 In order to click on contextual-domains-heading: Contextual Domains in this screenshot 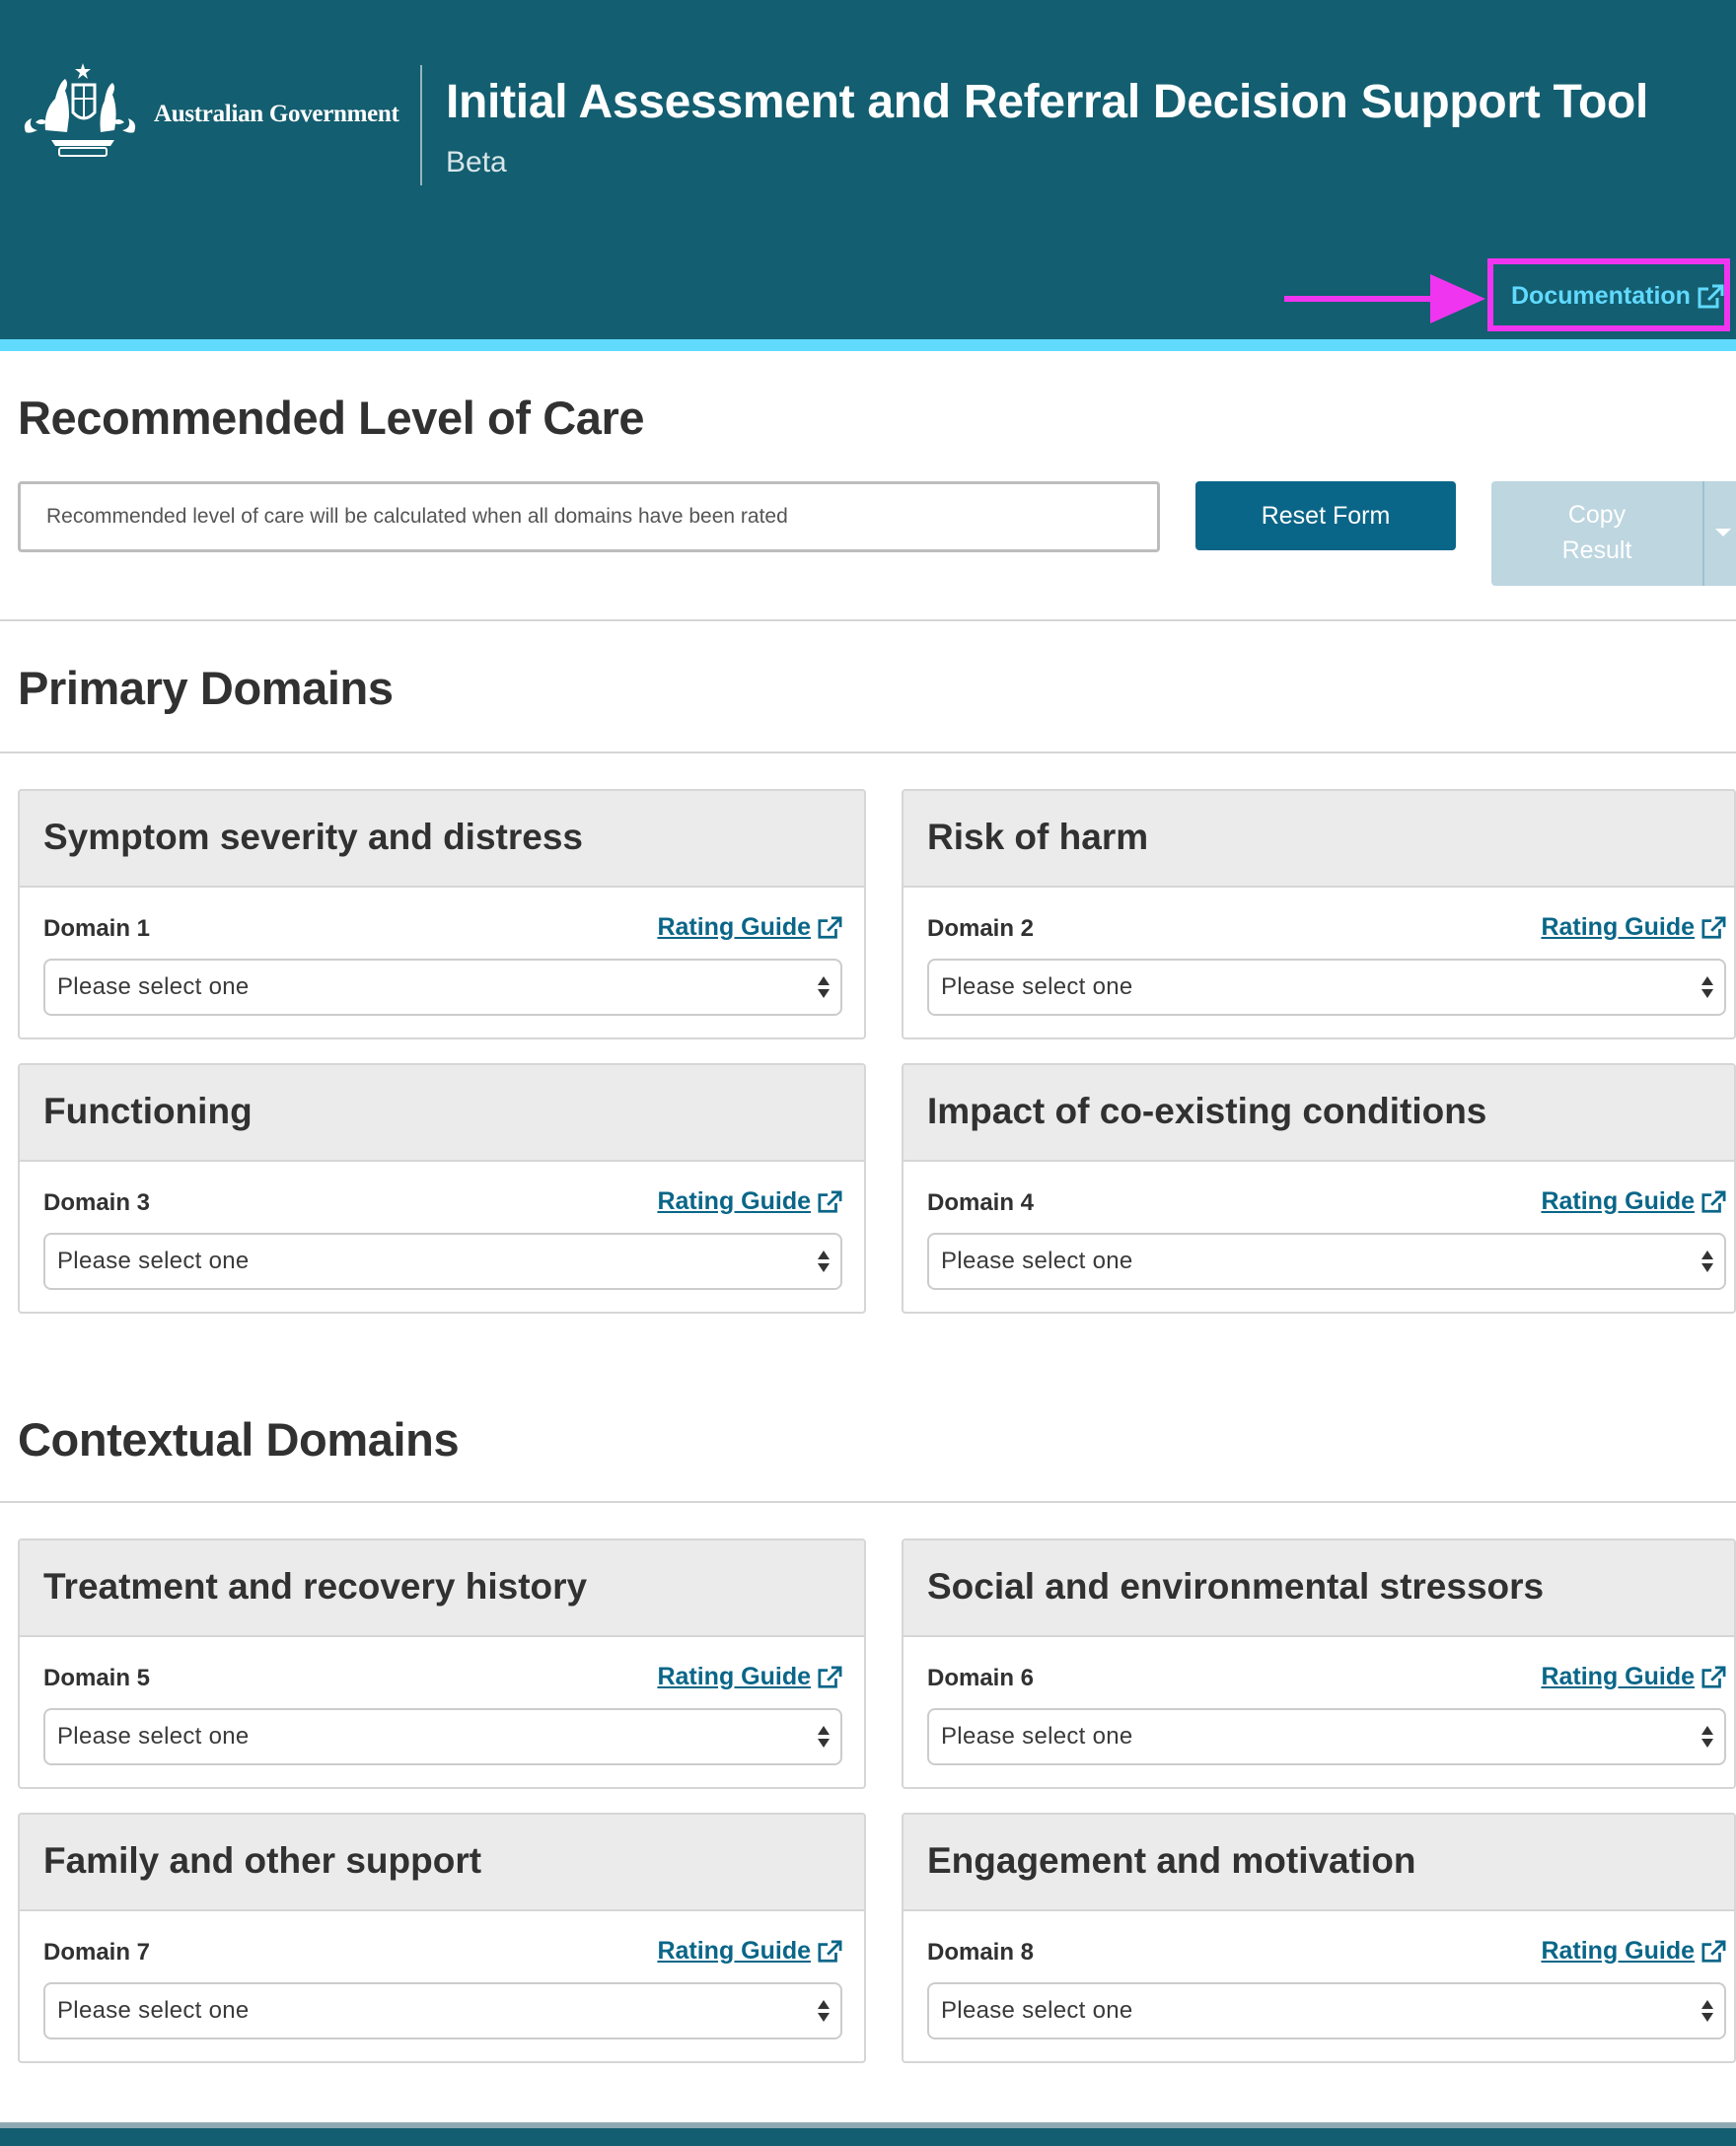, I will do `click(239, 1439)`.